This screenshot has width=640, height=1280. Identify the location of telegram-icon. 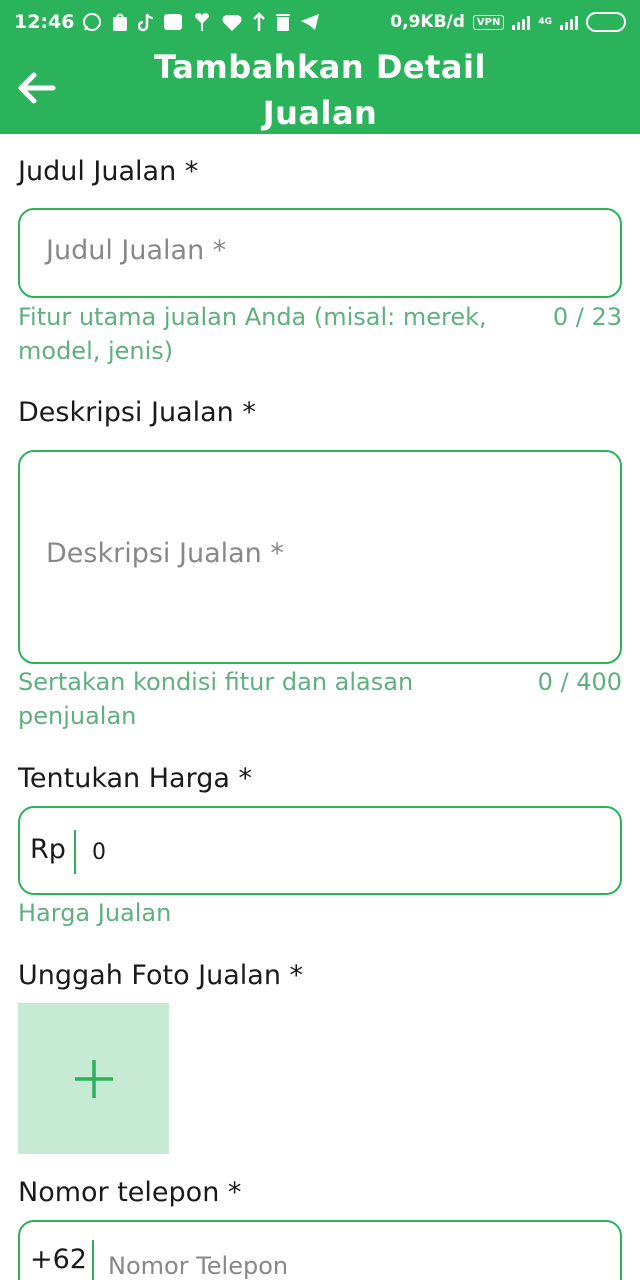
(310, 22).